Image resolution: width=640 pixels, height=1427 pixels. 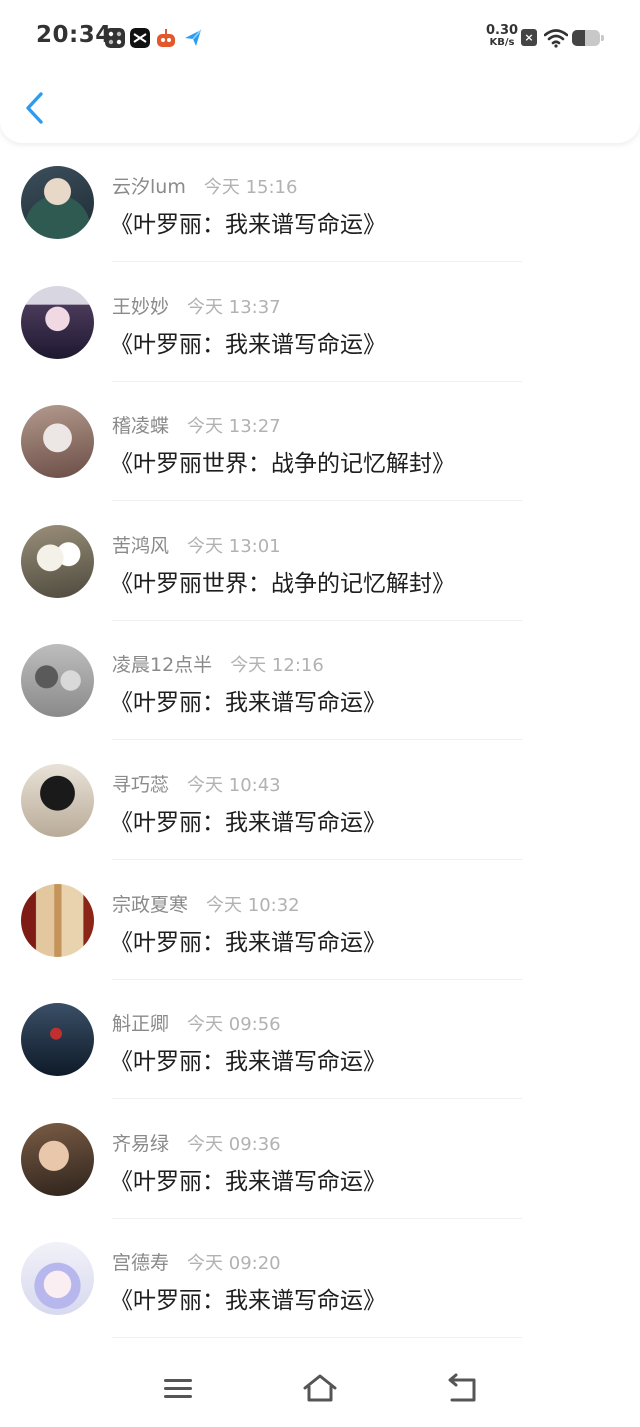 What do you see at coordinates (320, 38) in the screenshot?
I see `status-bar: 20:34 0.30 KB/s ×` at bounding box center [320, 38].